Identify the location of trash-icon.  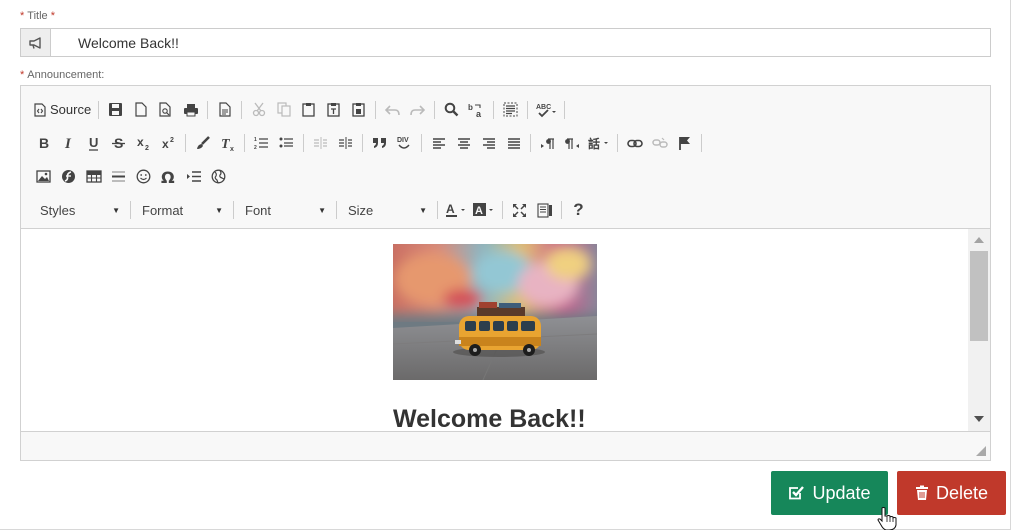
(921, 492).